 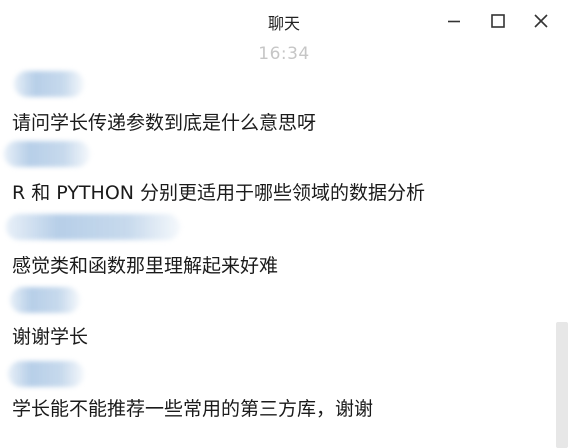 I want to click on scrollbar-thumb, so click(x=562, y=385).